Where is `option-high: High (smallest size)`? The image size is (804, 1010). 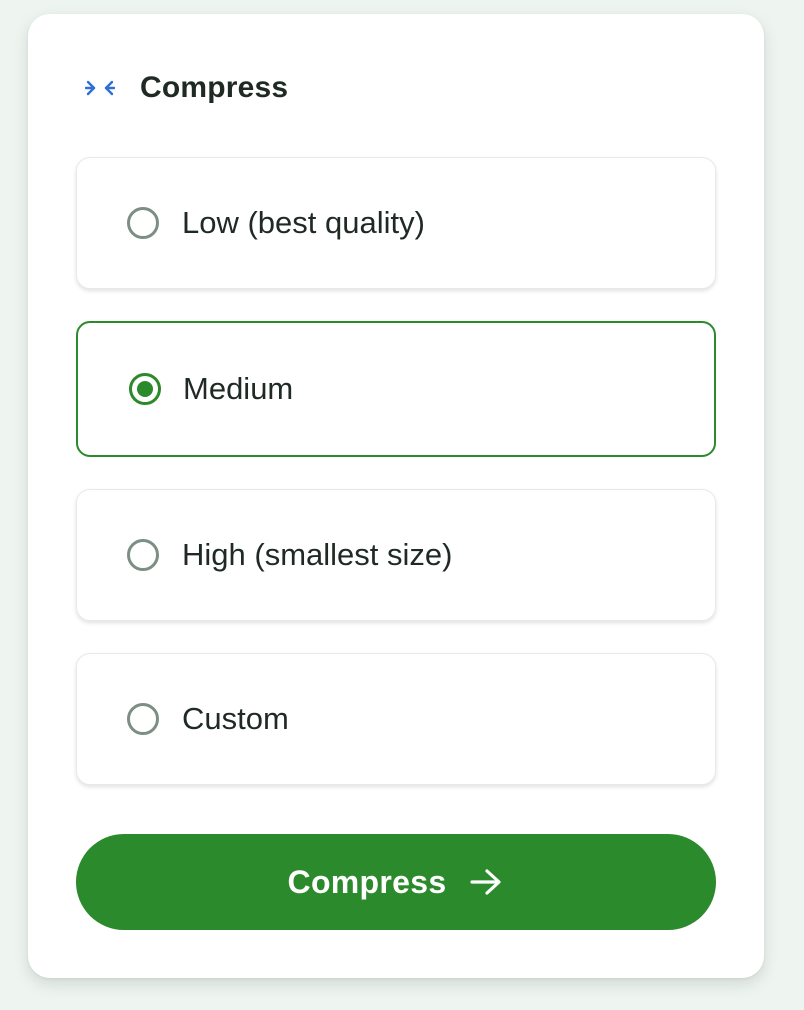
option-high: High (smallest size) is located at coordinates (396, 555).